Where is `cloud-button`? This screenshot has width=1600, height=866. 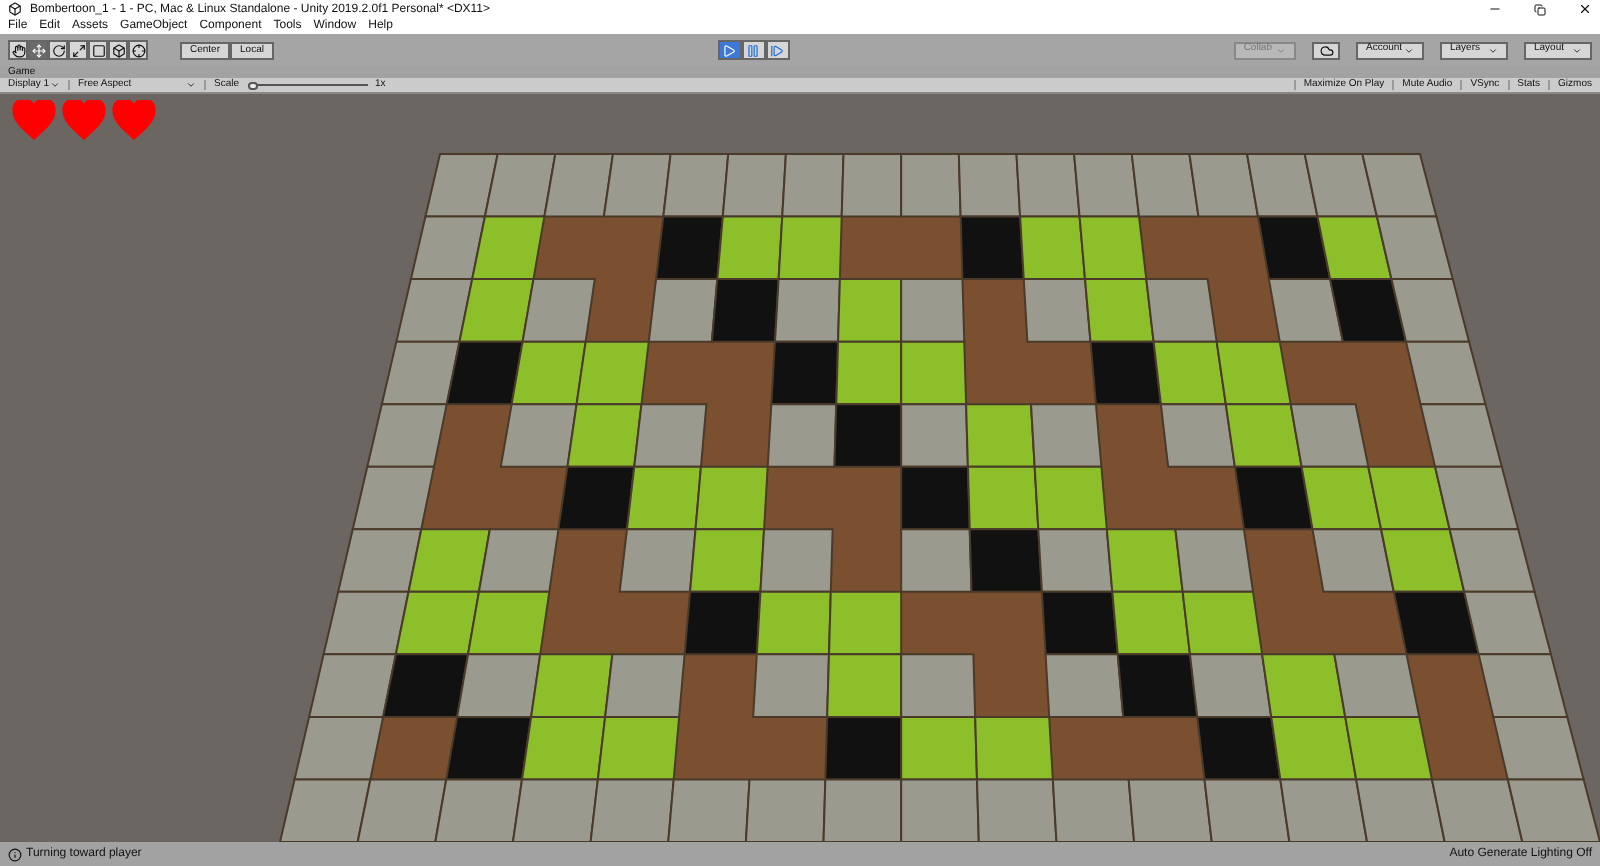 cloud-button is located at coordinates (1326, 50).